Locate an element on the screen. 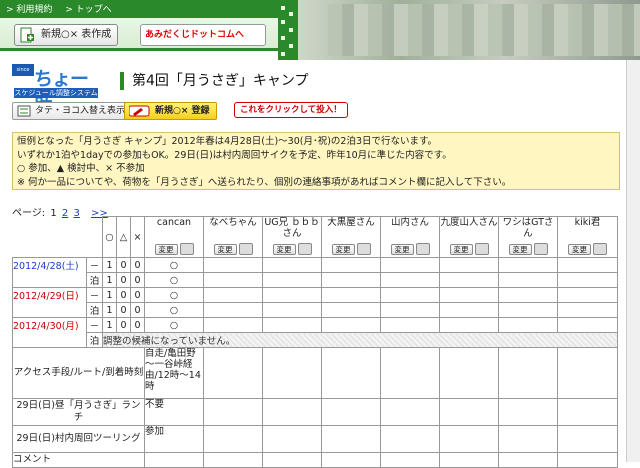  question-row: 29日(日)昼「月うさぎ」ランチ 不要 is located at coordinates (315, 412).